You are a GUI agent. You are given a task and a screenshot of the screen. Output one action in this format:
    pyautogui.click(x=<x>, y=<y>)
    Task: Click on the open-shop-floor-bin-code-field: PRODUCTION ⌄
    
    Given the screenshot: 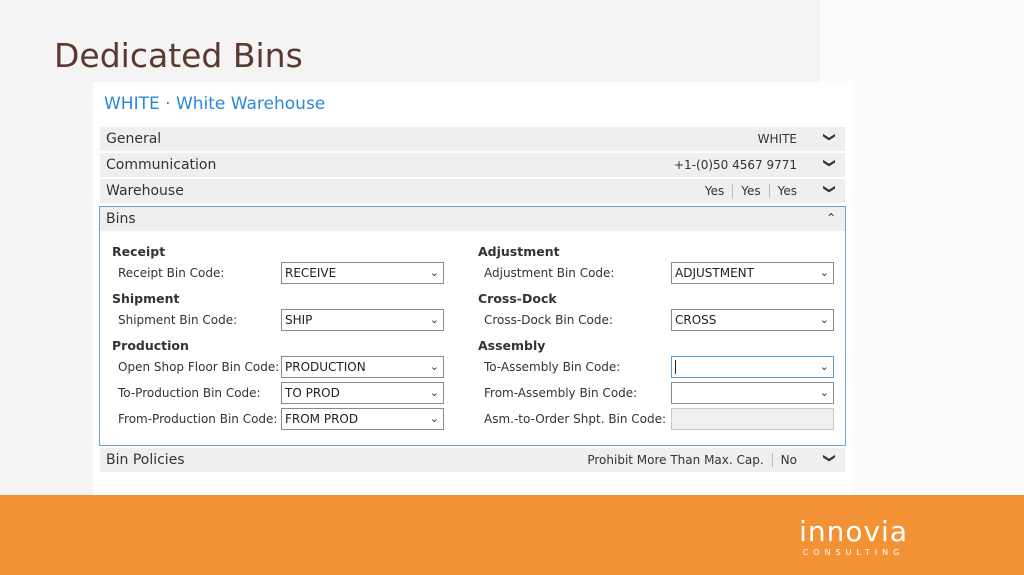 What is the action you would take?
    pyautogui.click(x=362, y=367)
    